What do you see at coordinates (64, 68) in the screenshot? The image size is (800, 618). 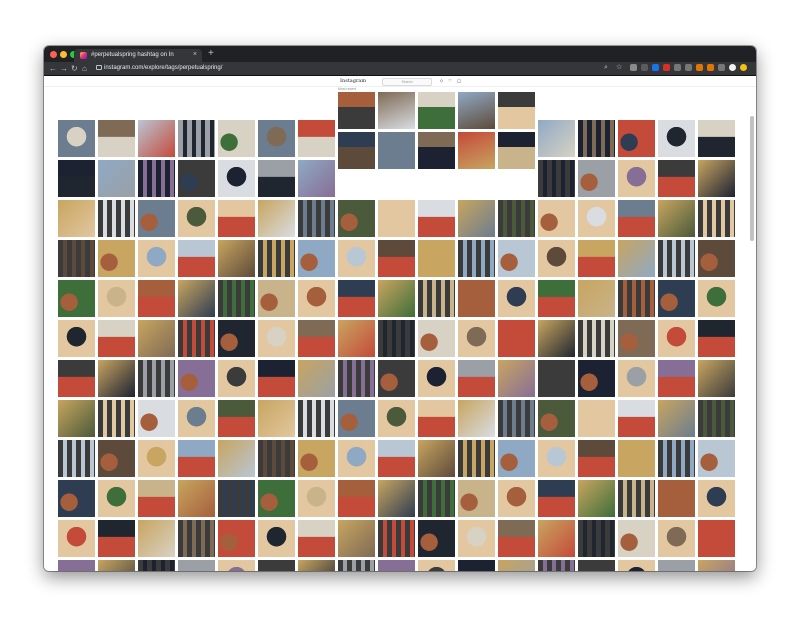 I see `forward-button: →` at bounding box center [64, 68].